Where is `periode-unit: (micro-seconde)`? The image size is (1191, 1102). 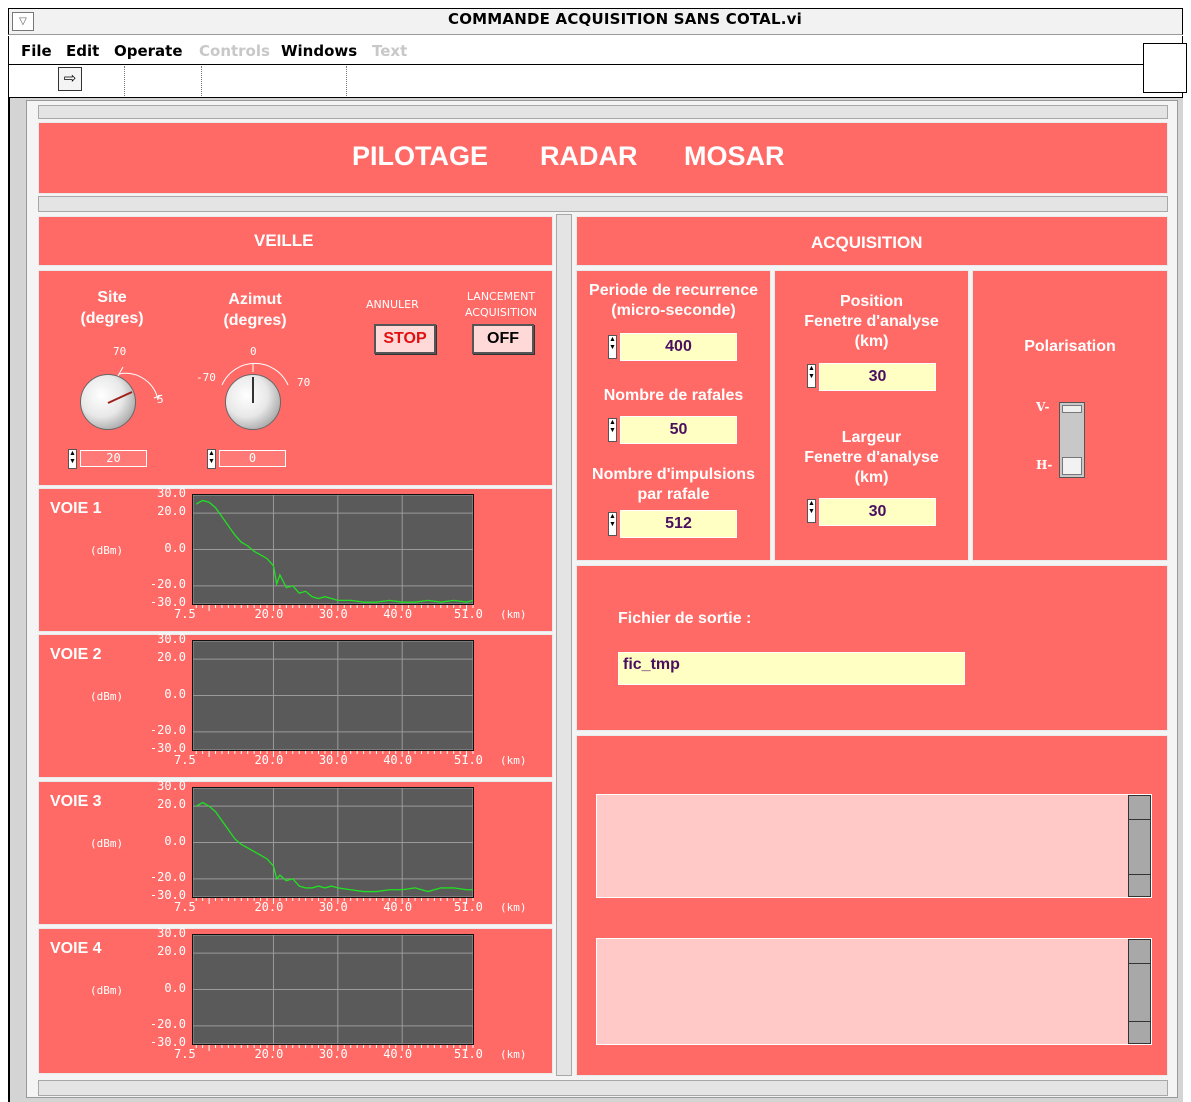 periode-unit: (micro-seconde) is located at coordinates (673, 310).